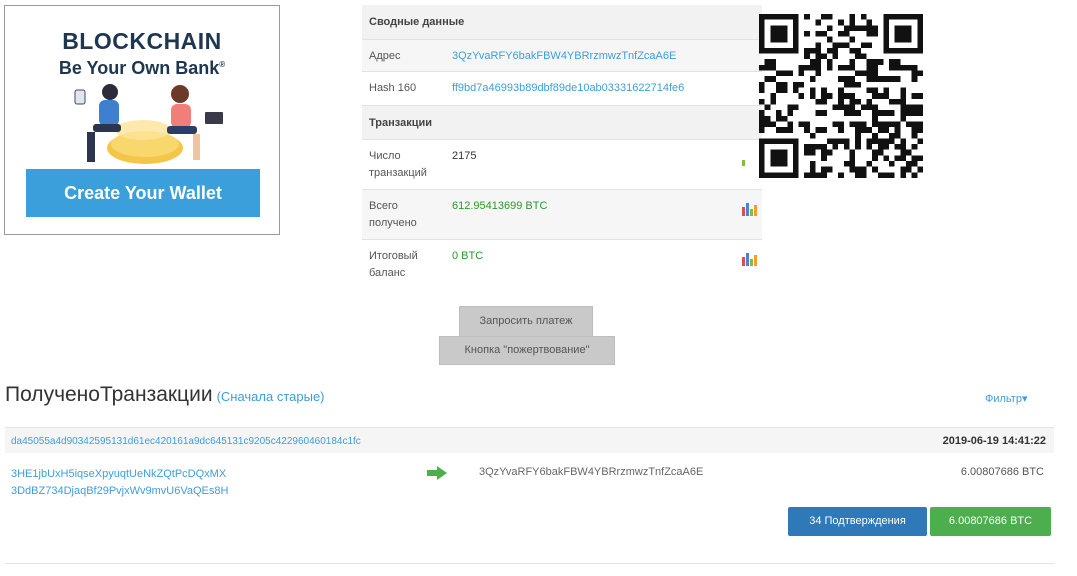  I want to click on input-address-link: 3HE1jbUxH5iqseXpyuqtUeNkZQtPcDQxMX, so click(119, 474).